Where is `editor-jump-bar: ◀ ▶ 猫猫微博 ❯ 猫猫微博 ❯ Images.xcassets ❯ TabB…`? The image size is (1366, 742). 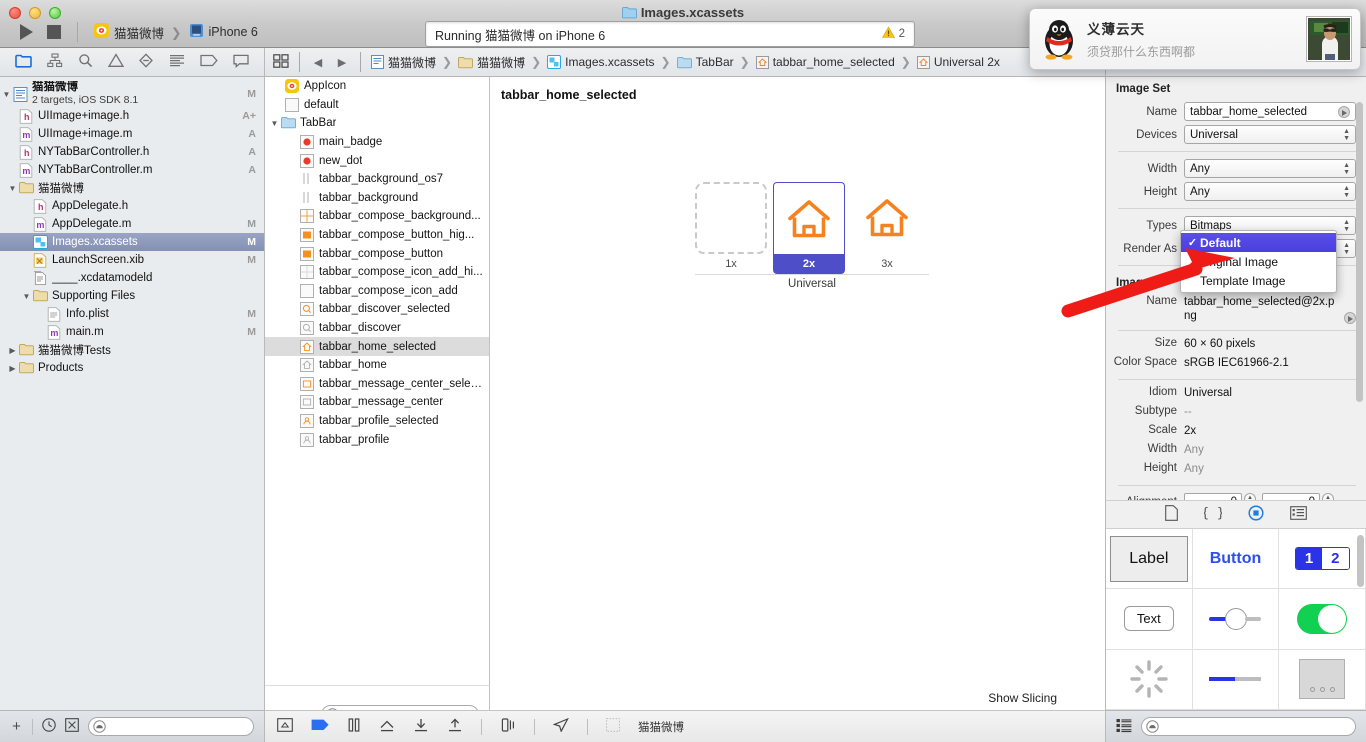
editor-jump-bar: ◀ ▶ 猫猫微博 ❯ 猫猫微博 ❯ Images.xcassets ❯ TabB… is located at coordinates (685, 62).